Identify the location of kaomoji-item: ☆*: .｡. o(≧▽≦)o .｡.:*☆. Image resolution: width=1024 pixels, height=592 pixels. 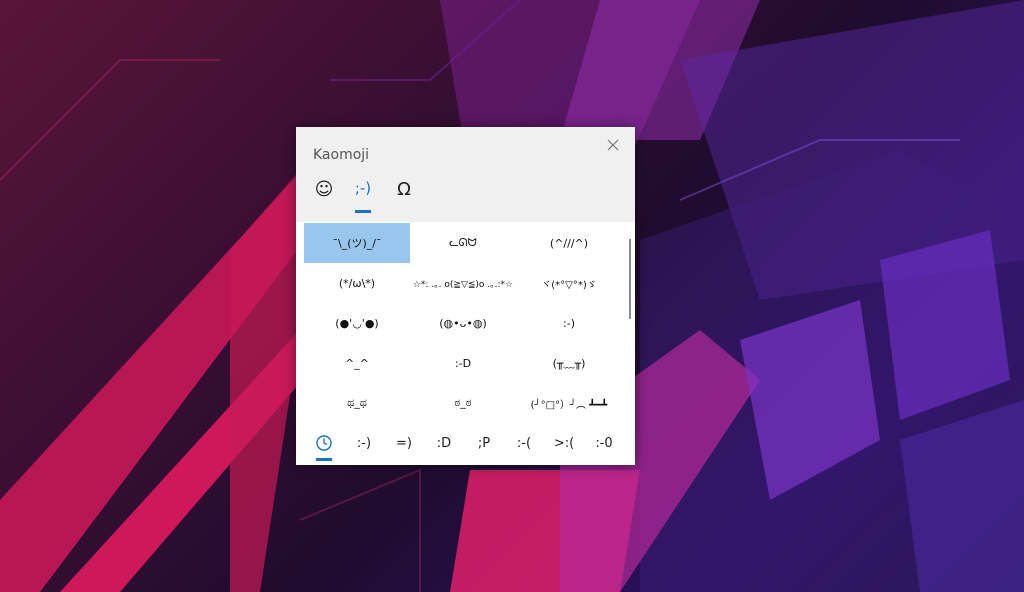
(463, 283).